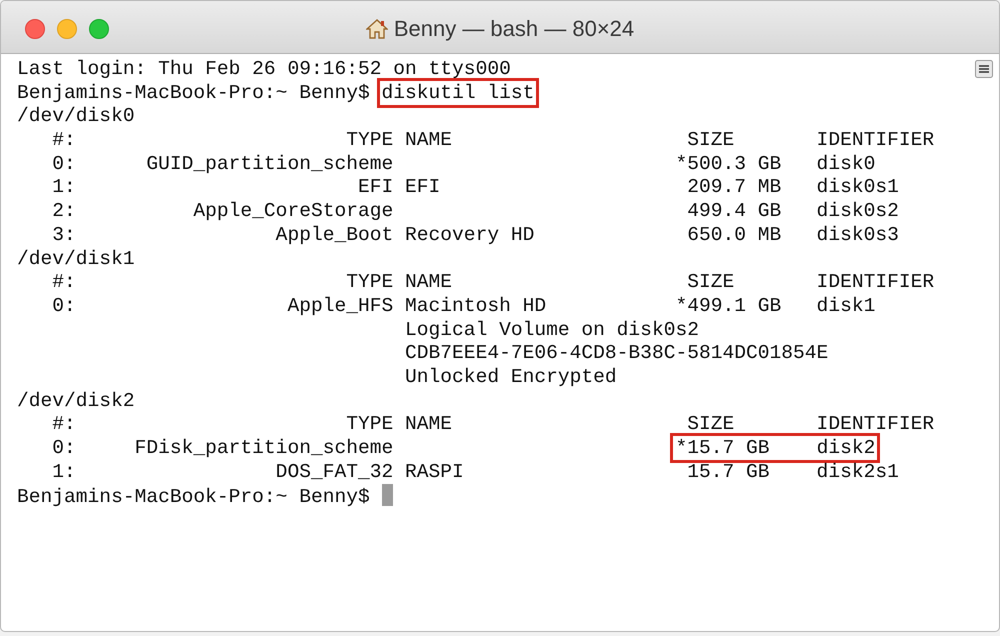 Image resolution: width=1000 pixels, height=636 pixels. What do you see at coordinates (99, 29) in the screenshot?
I see `zoom-button` at bounding box center [99, 29].